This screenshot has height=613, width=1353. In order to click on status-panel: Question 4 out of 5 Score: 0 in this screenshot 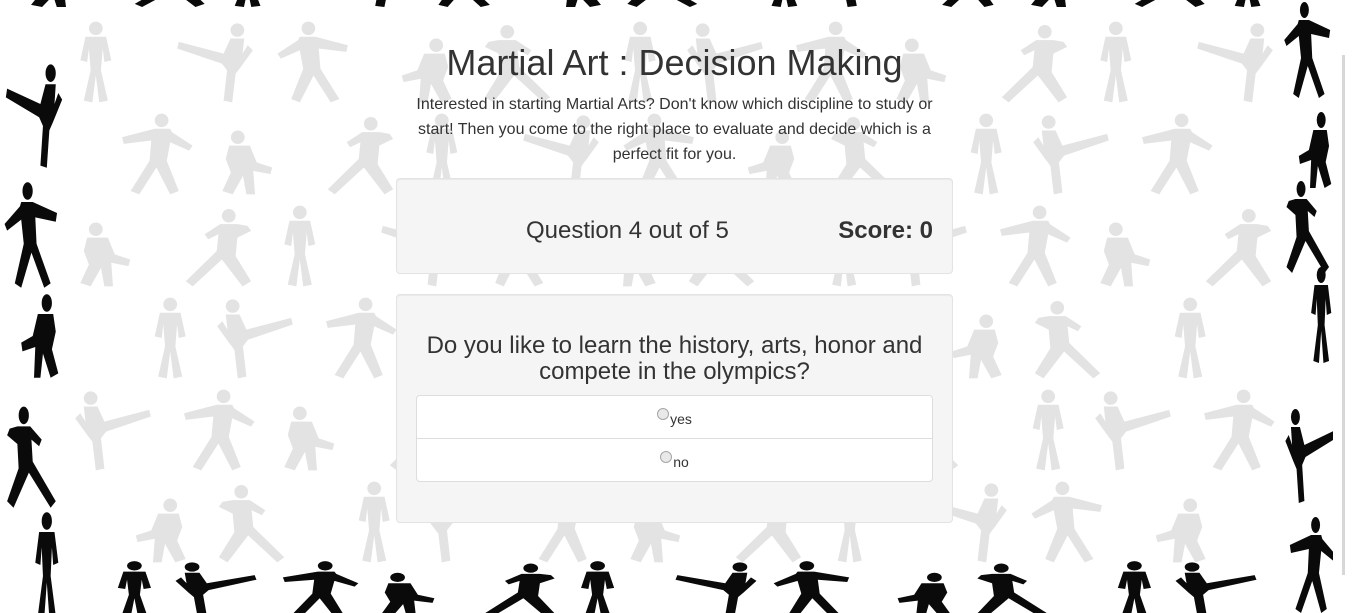, I will do `click(674, 226)`.